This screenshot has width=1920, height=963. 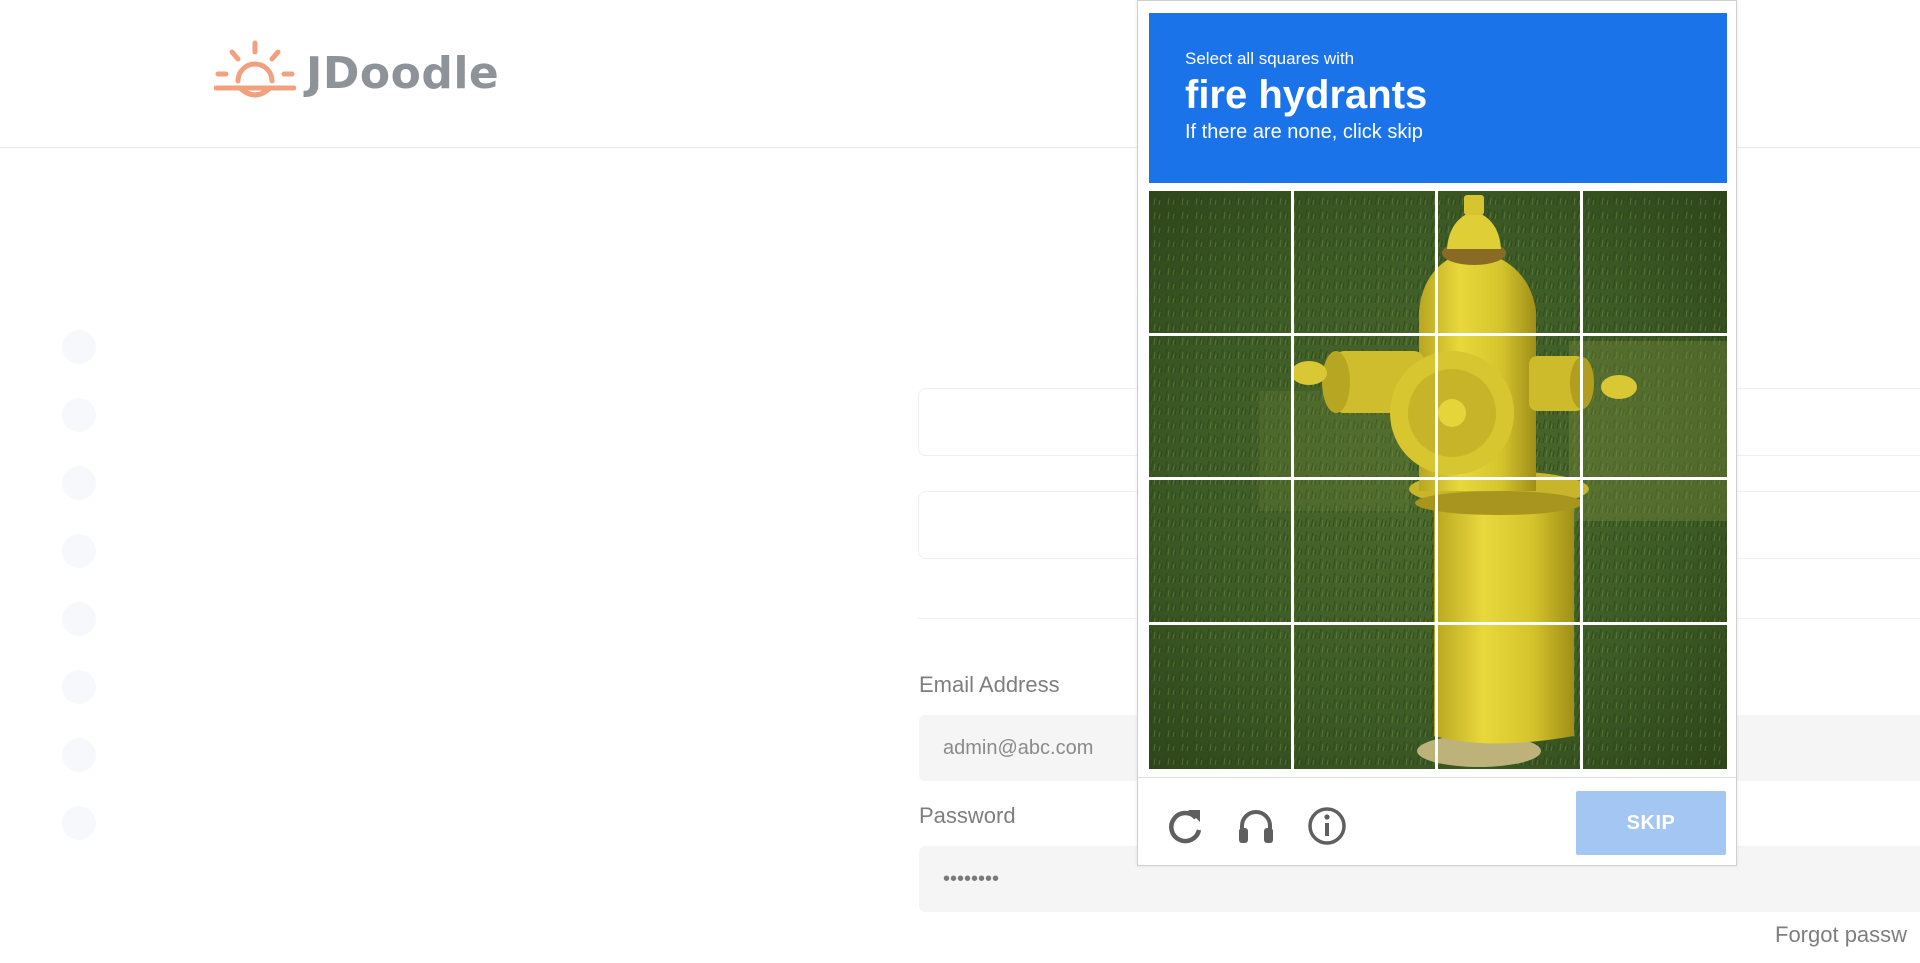 I want to click on challenge-target: fire hydrants, so click(x=1306, y=95).